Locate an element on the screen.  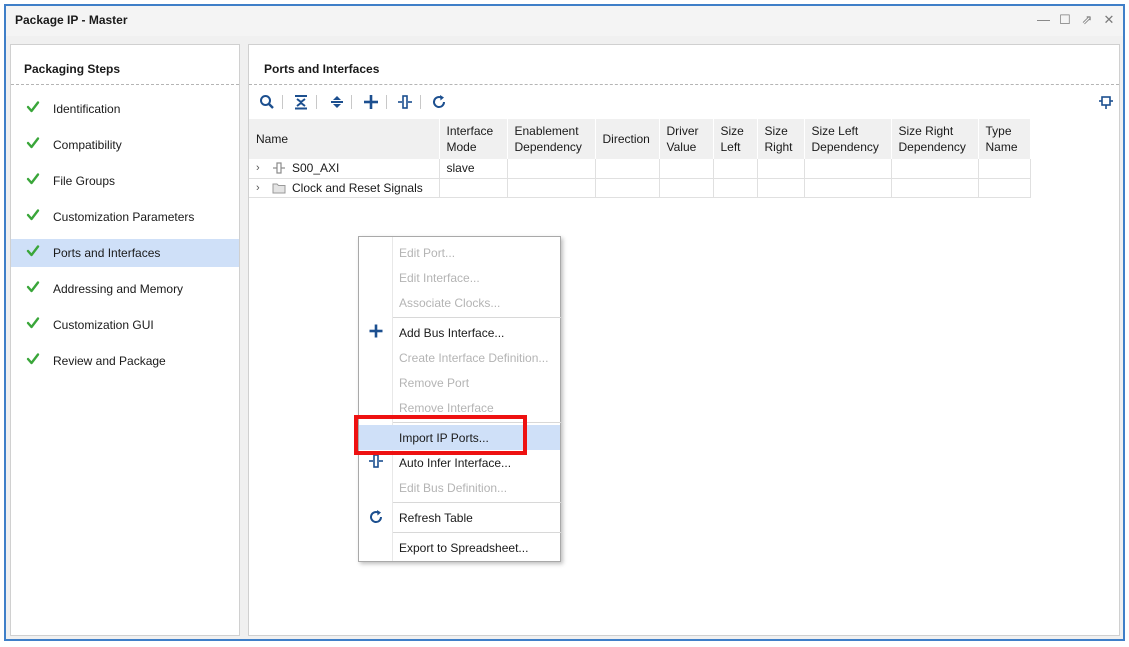
folder-icon is located at coordinates (279, 188).